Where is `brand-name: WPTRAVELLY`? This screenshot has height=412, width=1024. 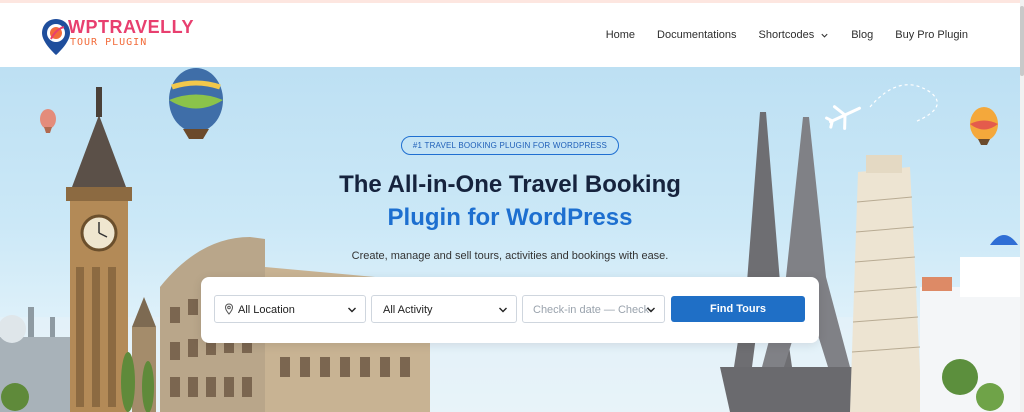 brand-name: WPTRAVELLY is located at coordinates (131, 27).